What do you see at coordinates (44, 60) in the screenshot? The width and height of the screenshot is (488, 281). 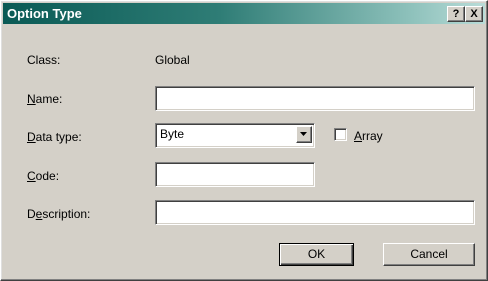 I see `class-label: Class:` at bounding box center [44, 60].